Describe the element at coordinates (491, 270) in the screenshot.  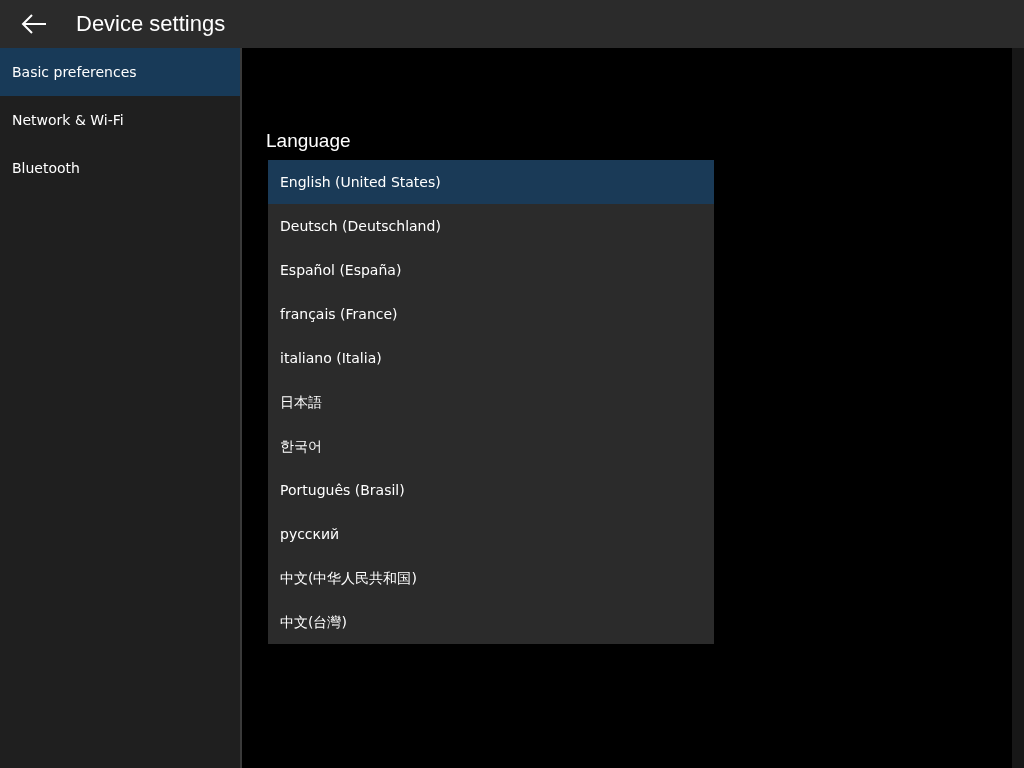
I see `language-option: Español (España)` at that location.